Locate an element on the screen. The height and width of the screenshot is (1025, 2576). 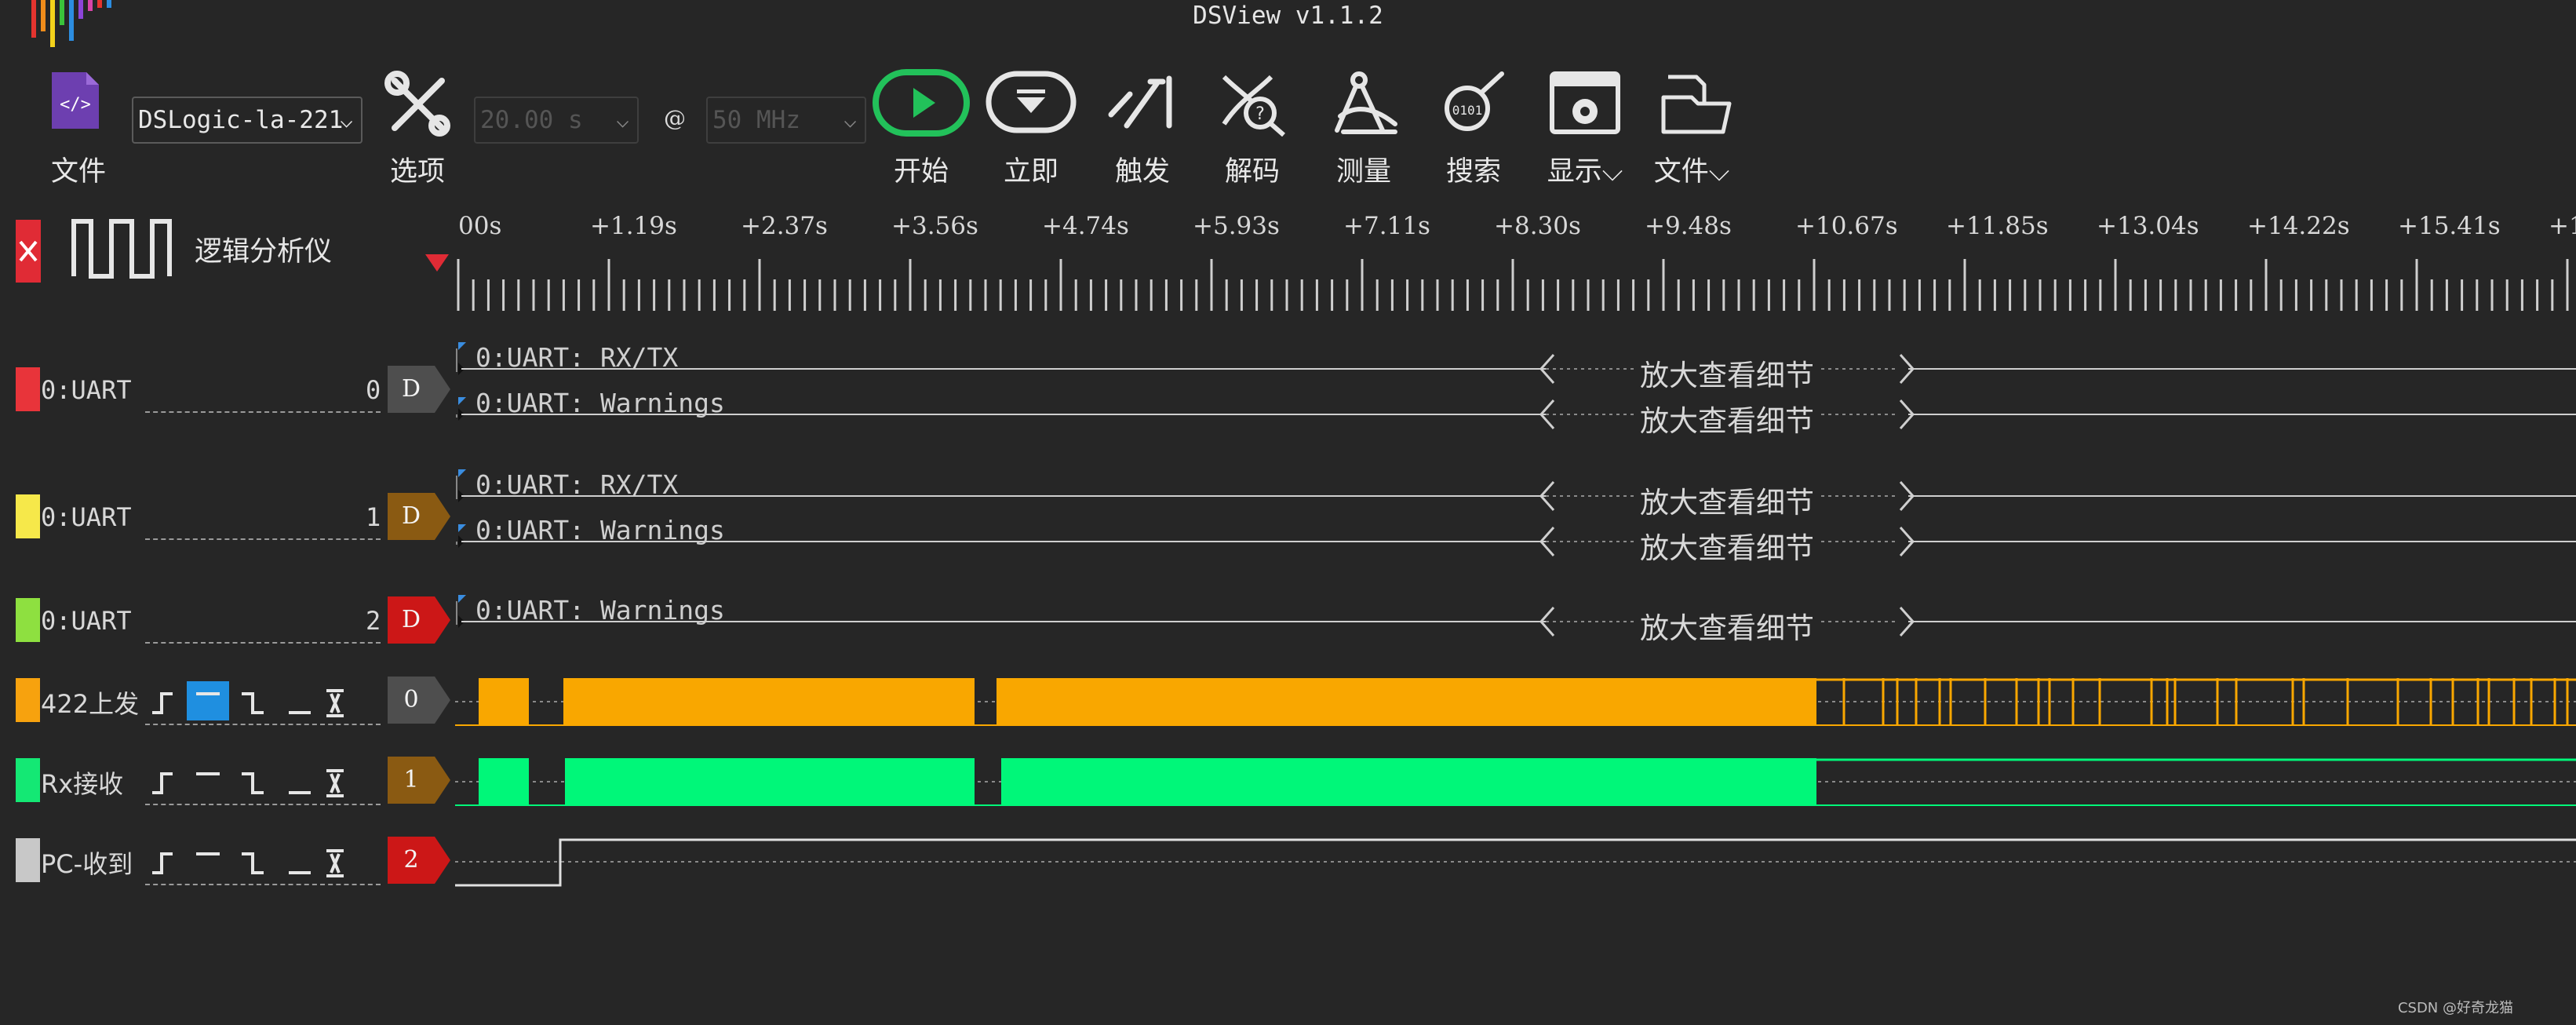
file-button: </> 文件 is located at coordinates (78, 125).